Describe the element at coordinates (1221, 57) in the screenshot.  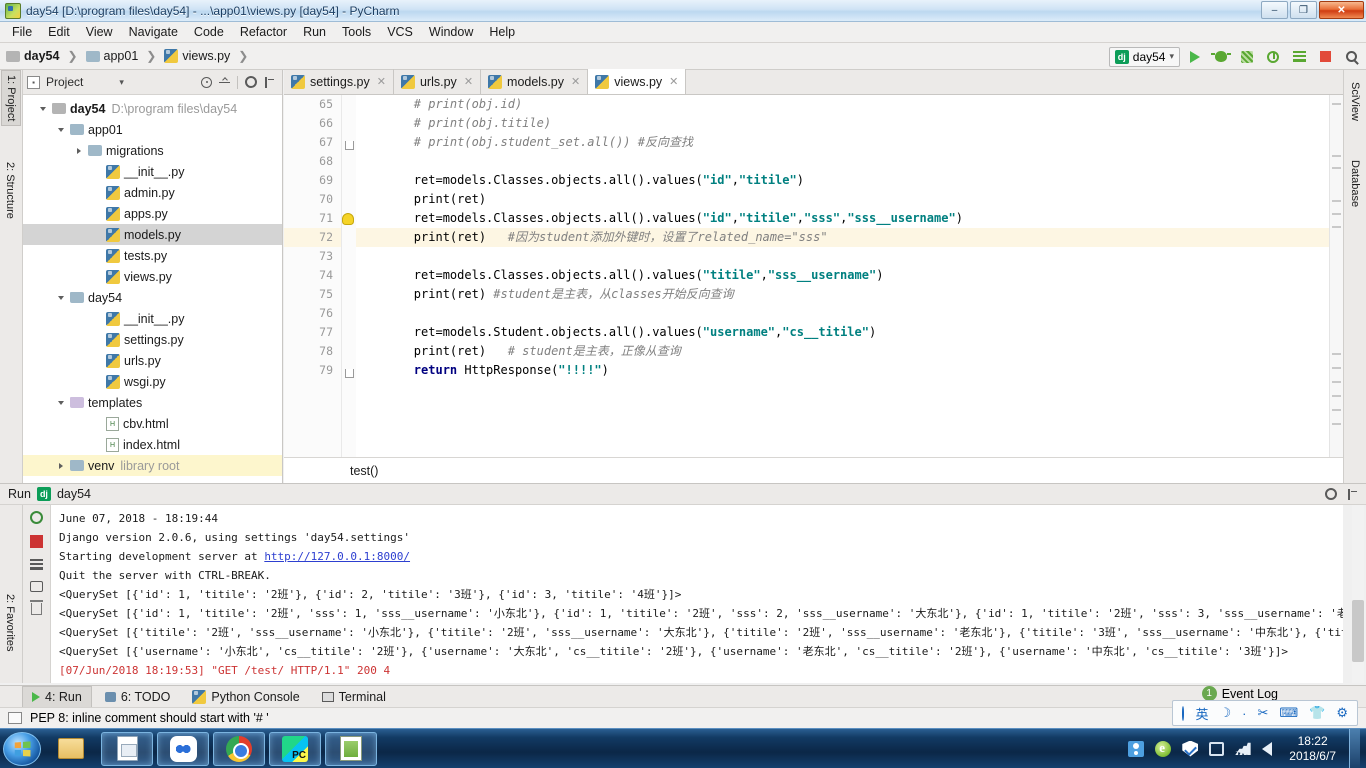
I see `debug-button` at that location.